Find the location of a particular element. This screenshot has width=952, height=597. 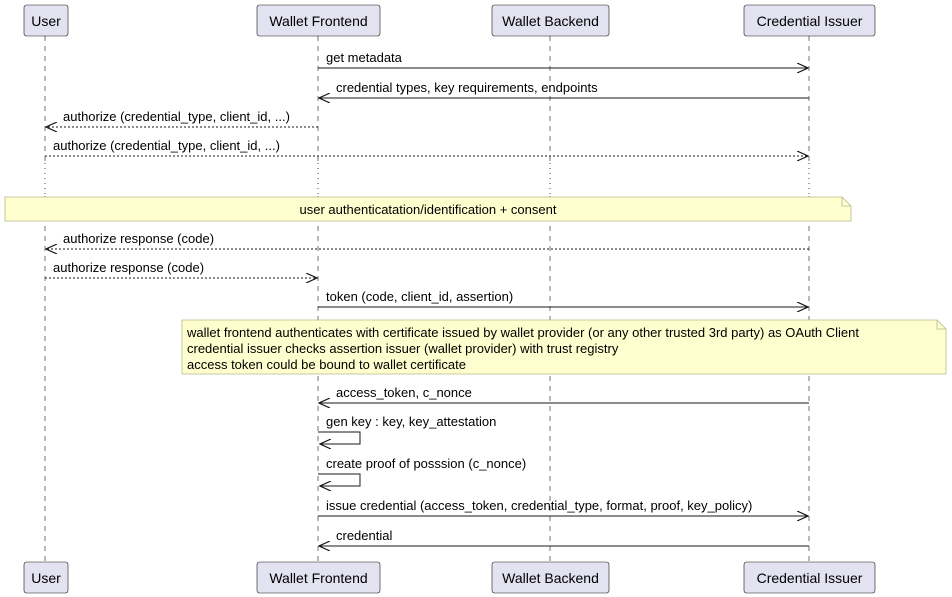

participant-backend-top: Wallet Backend is located at coordinates (550, 20).